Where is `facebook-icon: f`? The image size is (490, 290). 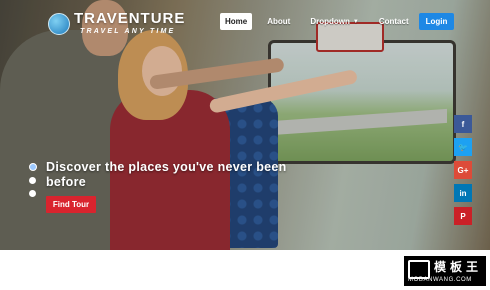 facebook-icon: f is located at coordinates (463, 124).